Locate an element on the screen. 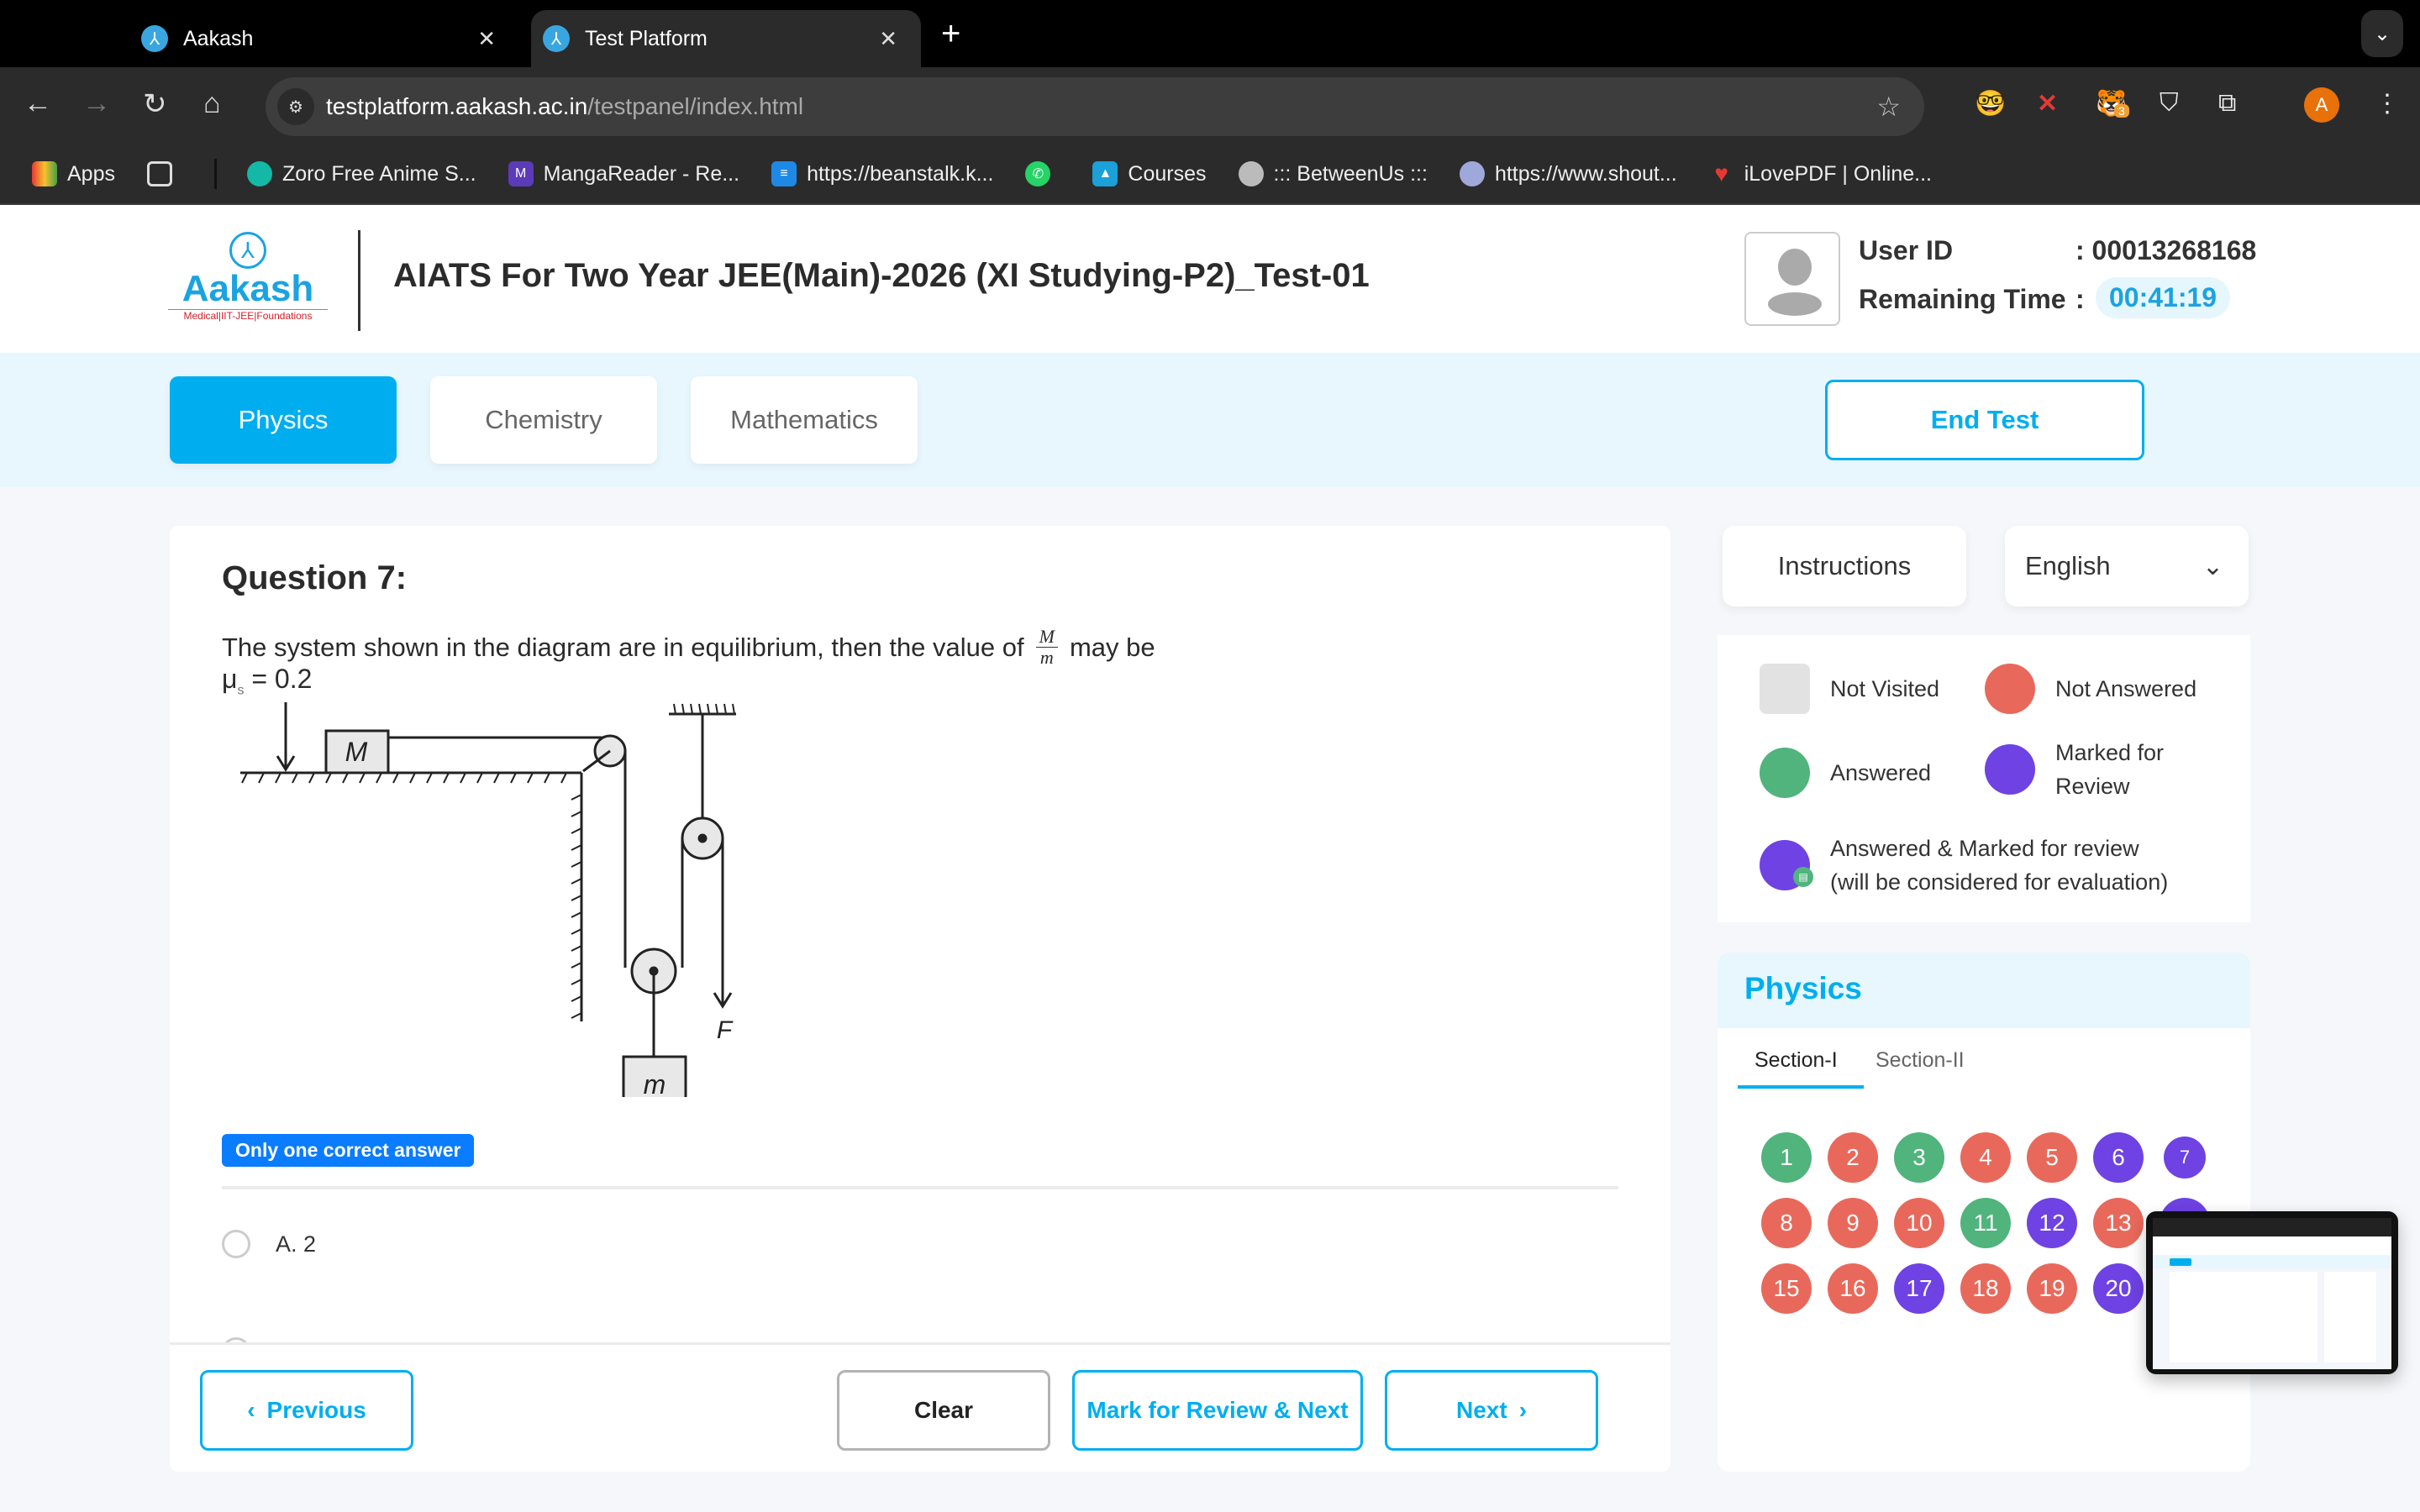  clear-button: Clear is located at coordinates (943, 1410).